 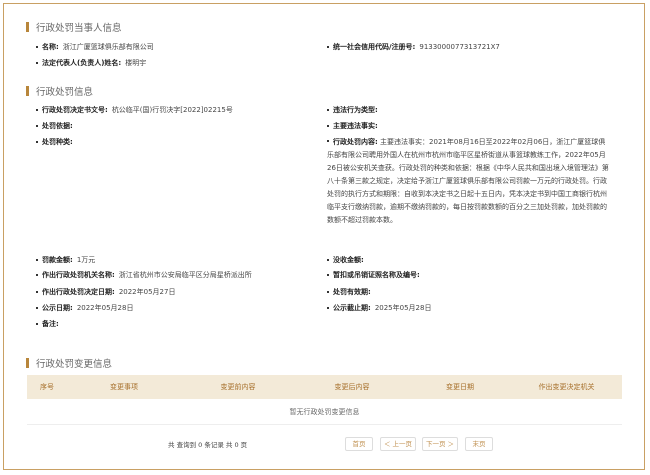 I want to click on basis-row: 处罚依据:, so click(x=54, y=126).